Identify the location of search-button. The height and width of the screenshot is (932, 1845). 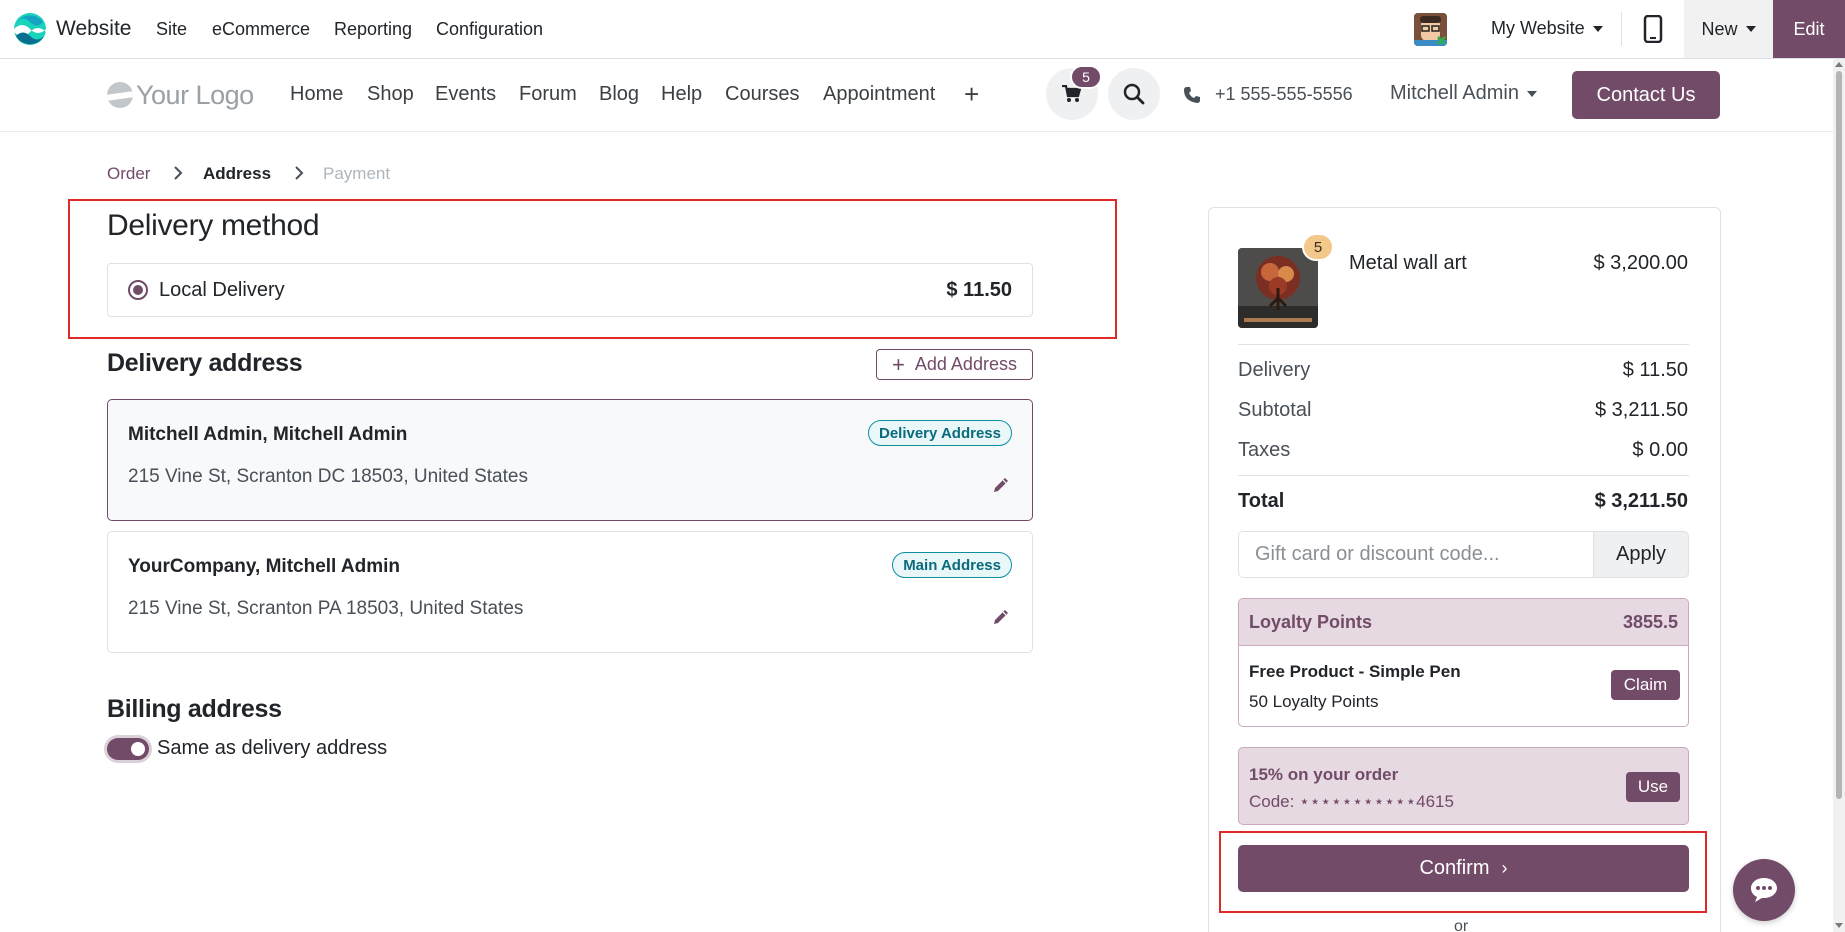
(1134, 94).